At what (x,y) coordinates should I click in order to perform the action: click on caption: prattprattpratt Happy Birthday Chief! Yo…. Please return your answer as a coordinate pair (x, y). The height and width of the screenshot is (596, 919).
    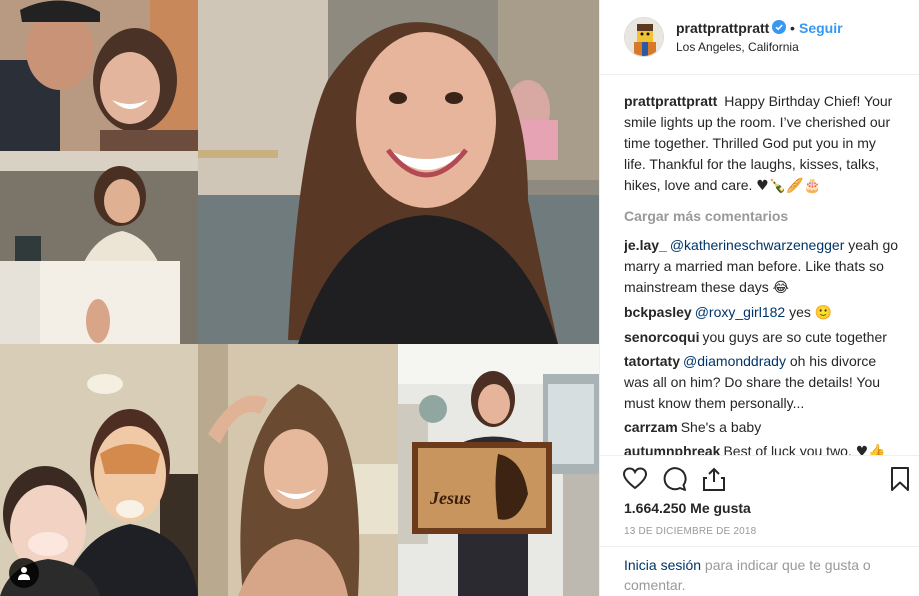
    Looking at the image, I should click on (762, 144).